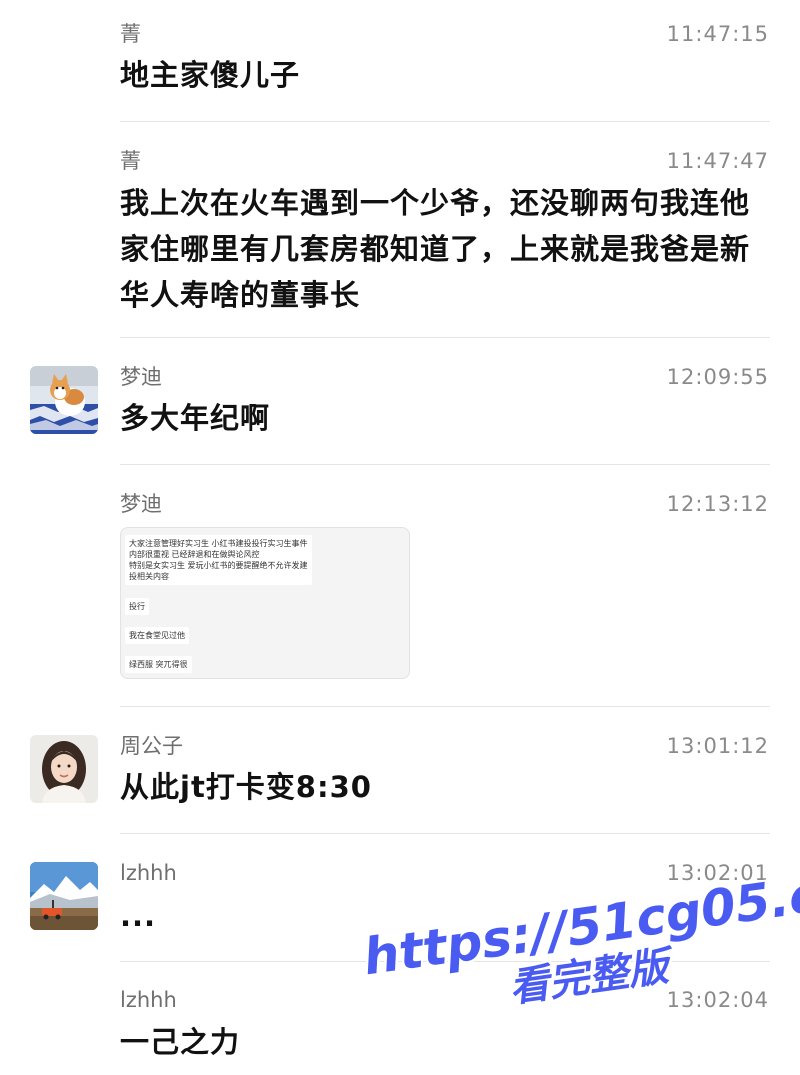  I want to click on message-text-line: 华人寿啥的董事长, so click(240, 295).